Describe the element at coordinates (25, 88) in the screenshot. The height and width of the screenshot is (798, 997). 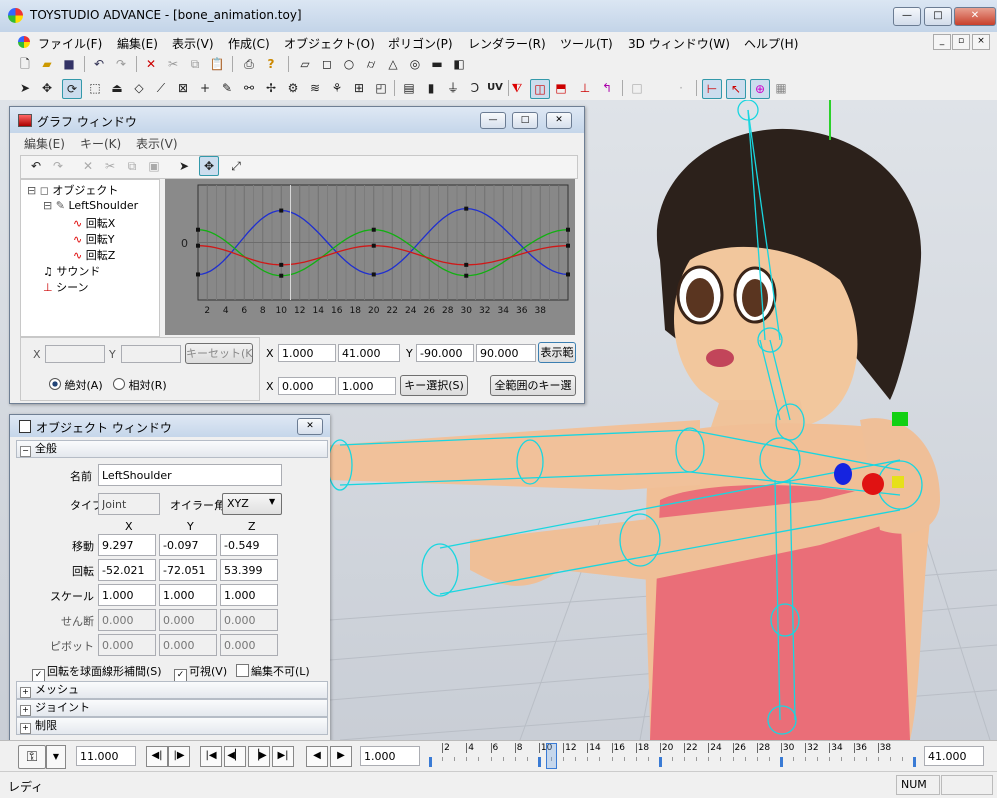
I see `select-arrow-icon: ➤` at that location.